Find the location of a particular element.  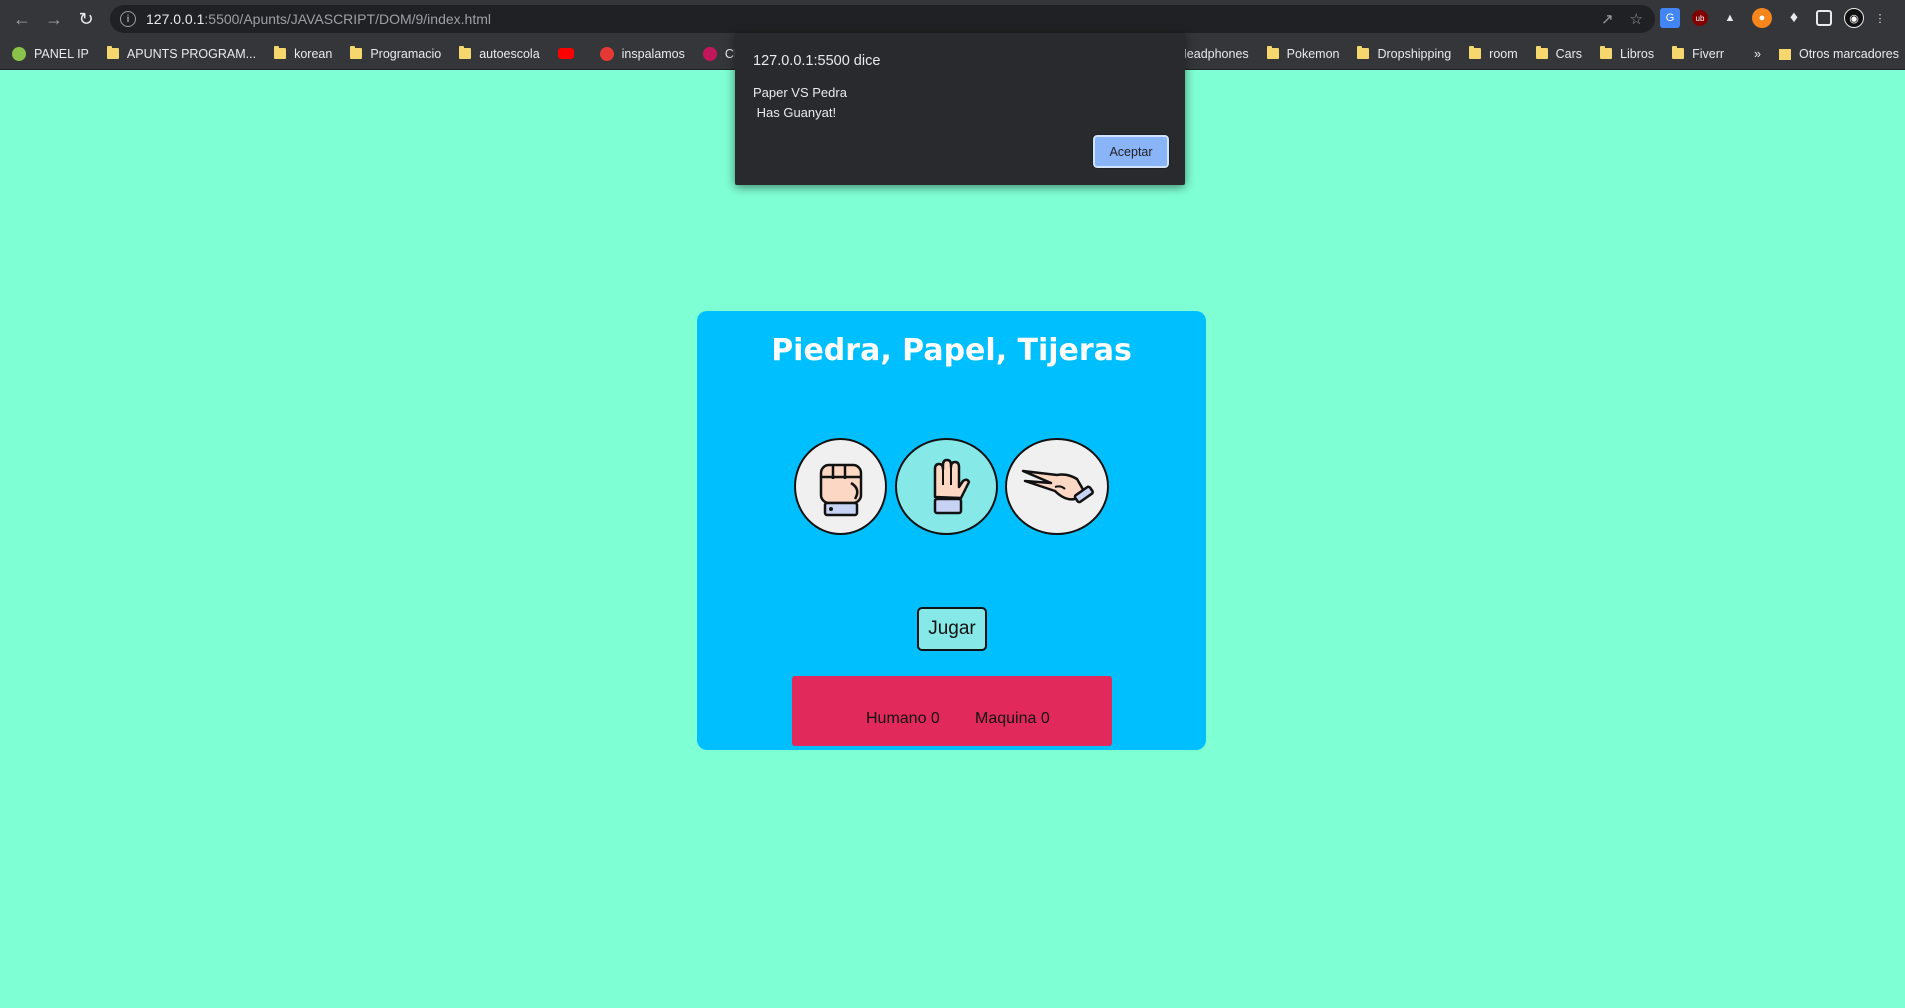

scissors-hand-icon is located at coordinates (1057, 486).